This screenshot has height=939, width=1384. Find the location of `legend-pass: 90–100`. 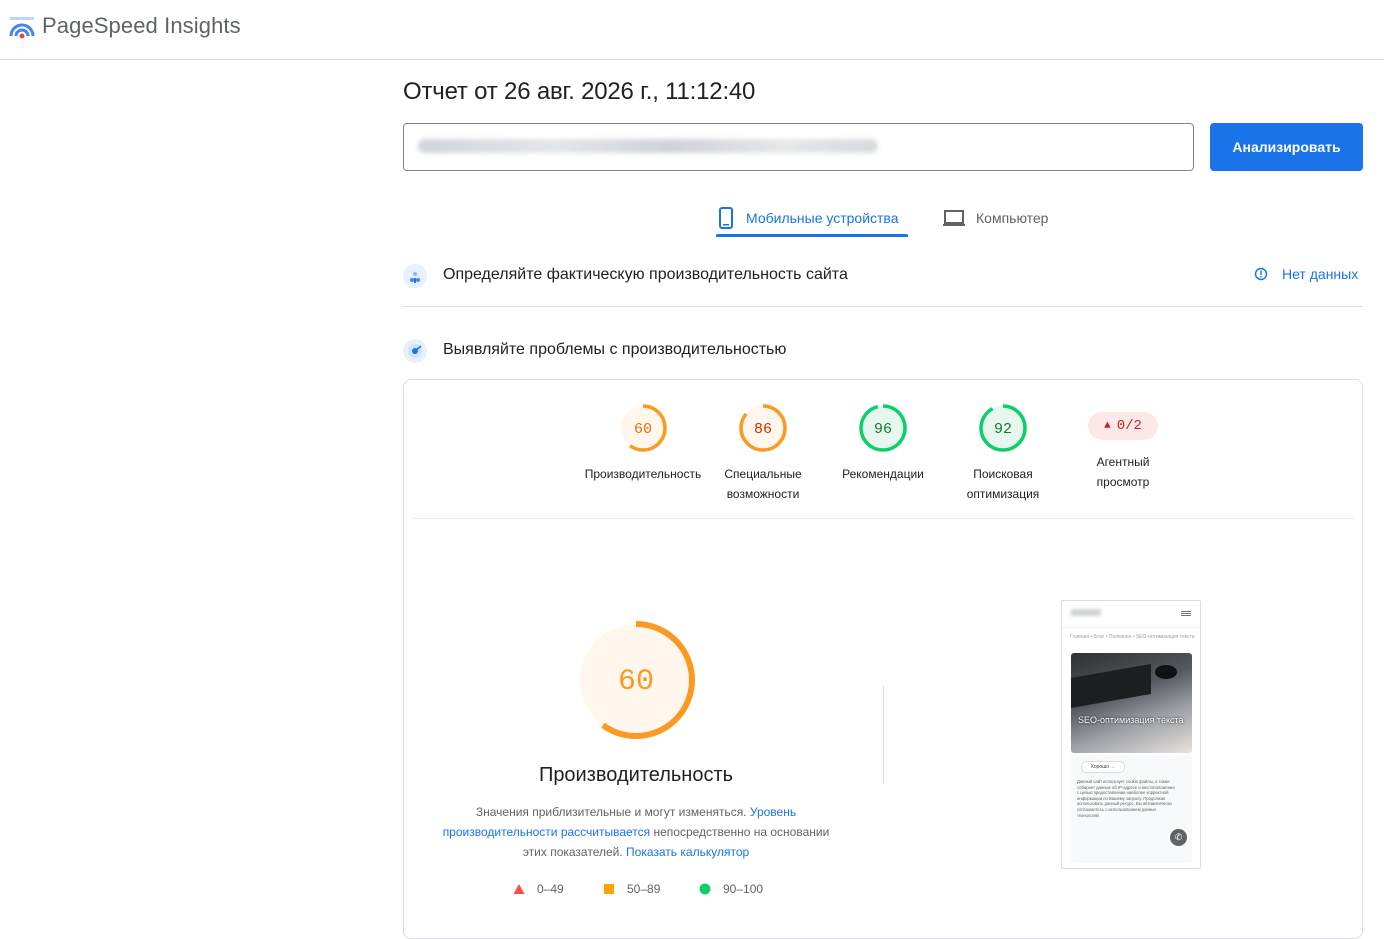

legend-pass: 90–100 is located at coordinates (731, 889).